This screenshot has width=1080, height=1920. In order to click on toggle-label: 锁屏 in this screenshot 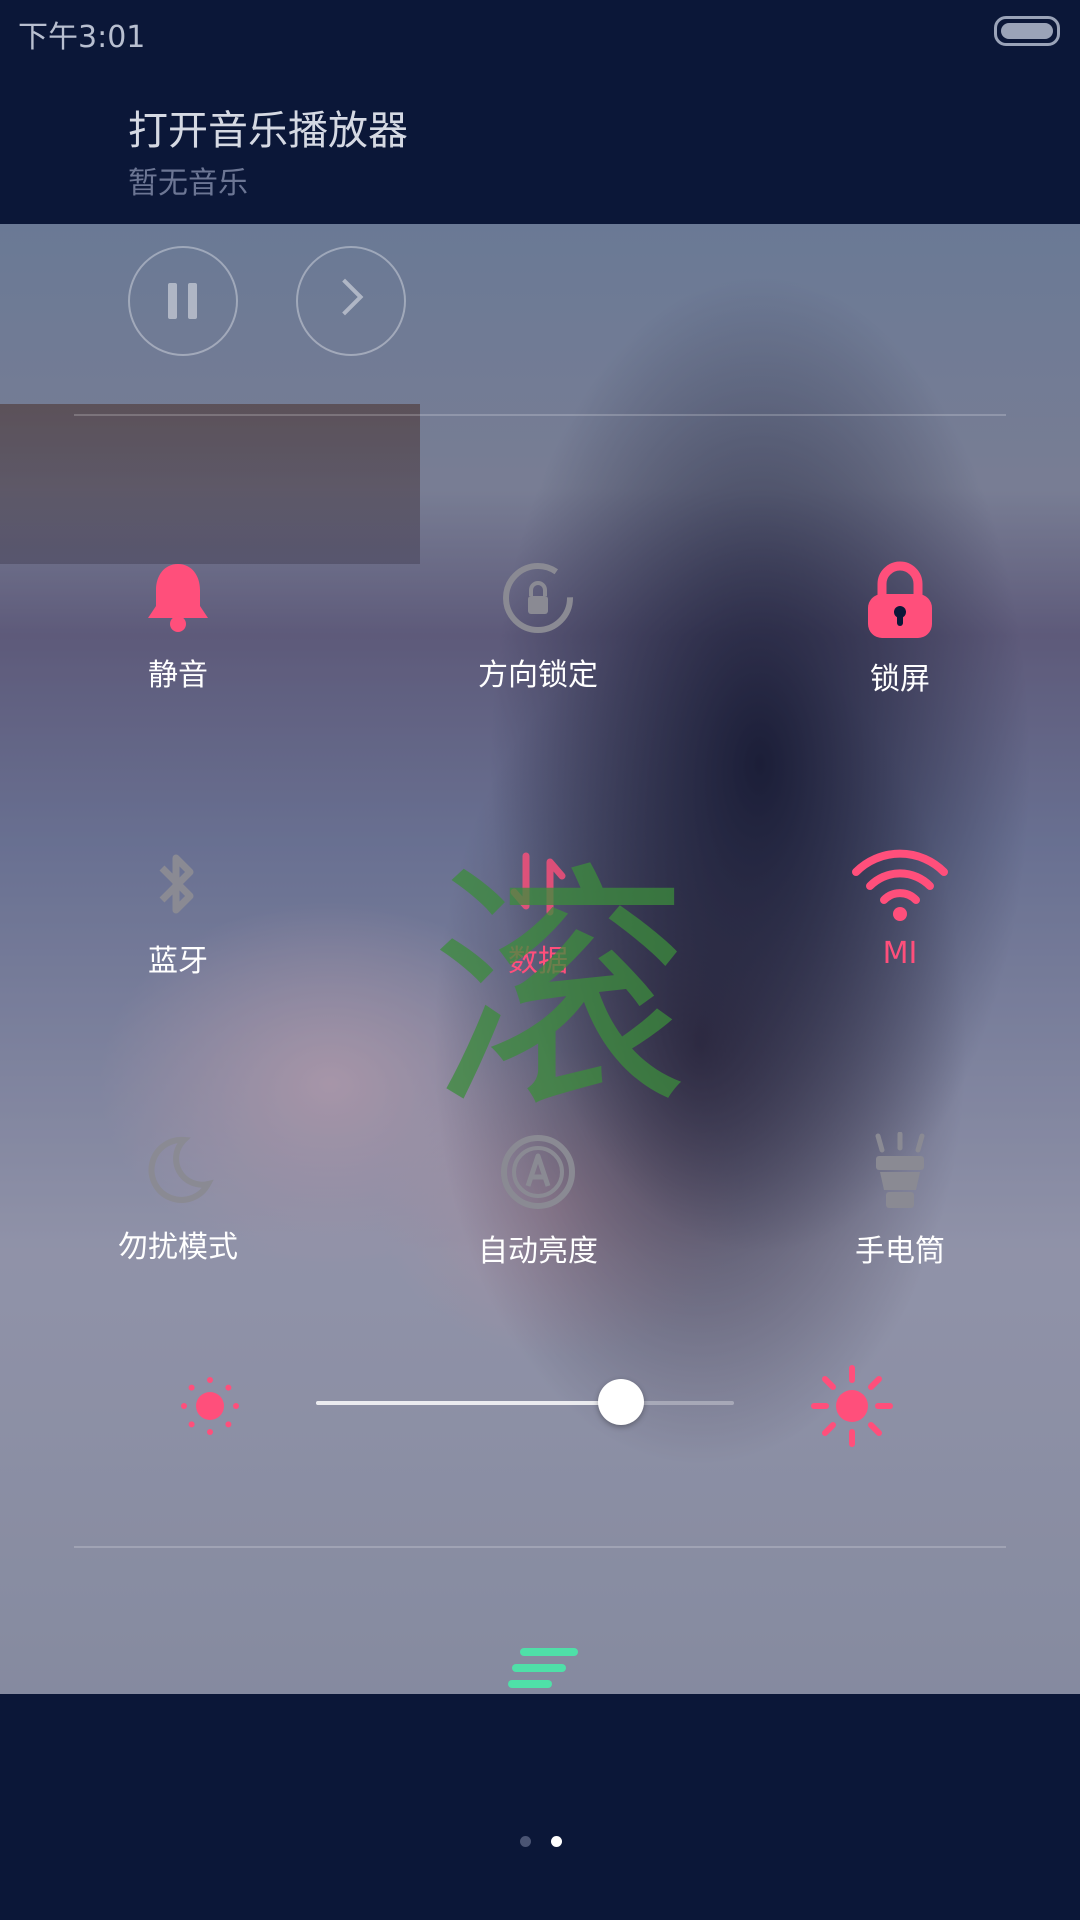, I will do `click(900, 679)`.